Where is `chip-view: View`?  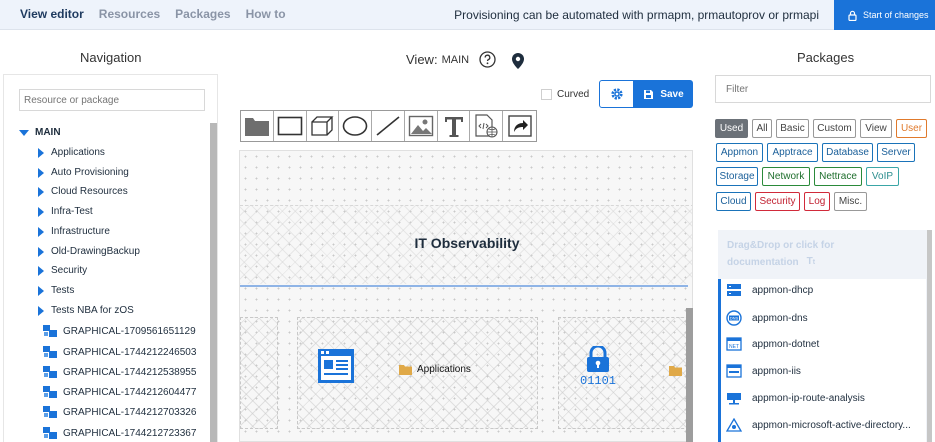 chip-view: View is located at coordinates (876, 128).